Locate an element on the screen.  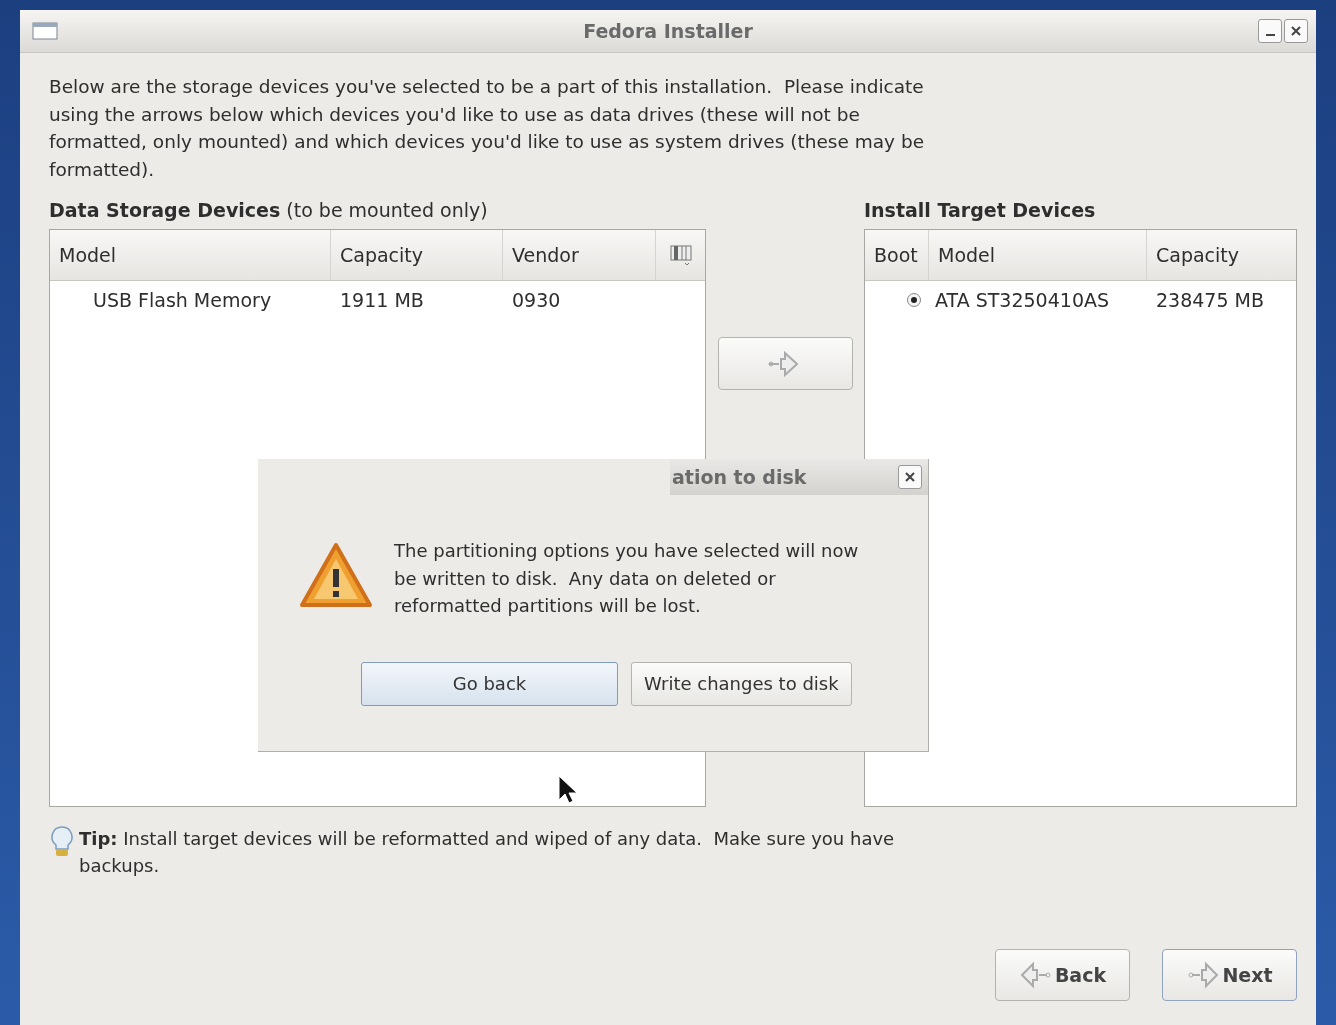
minimize-icon is located at coordinates (1270, 35).